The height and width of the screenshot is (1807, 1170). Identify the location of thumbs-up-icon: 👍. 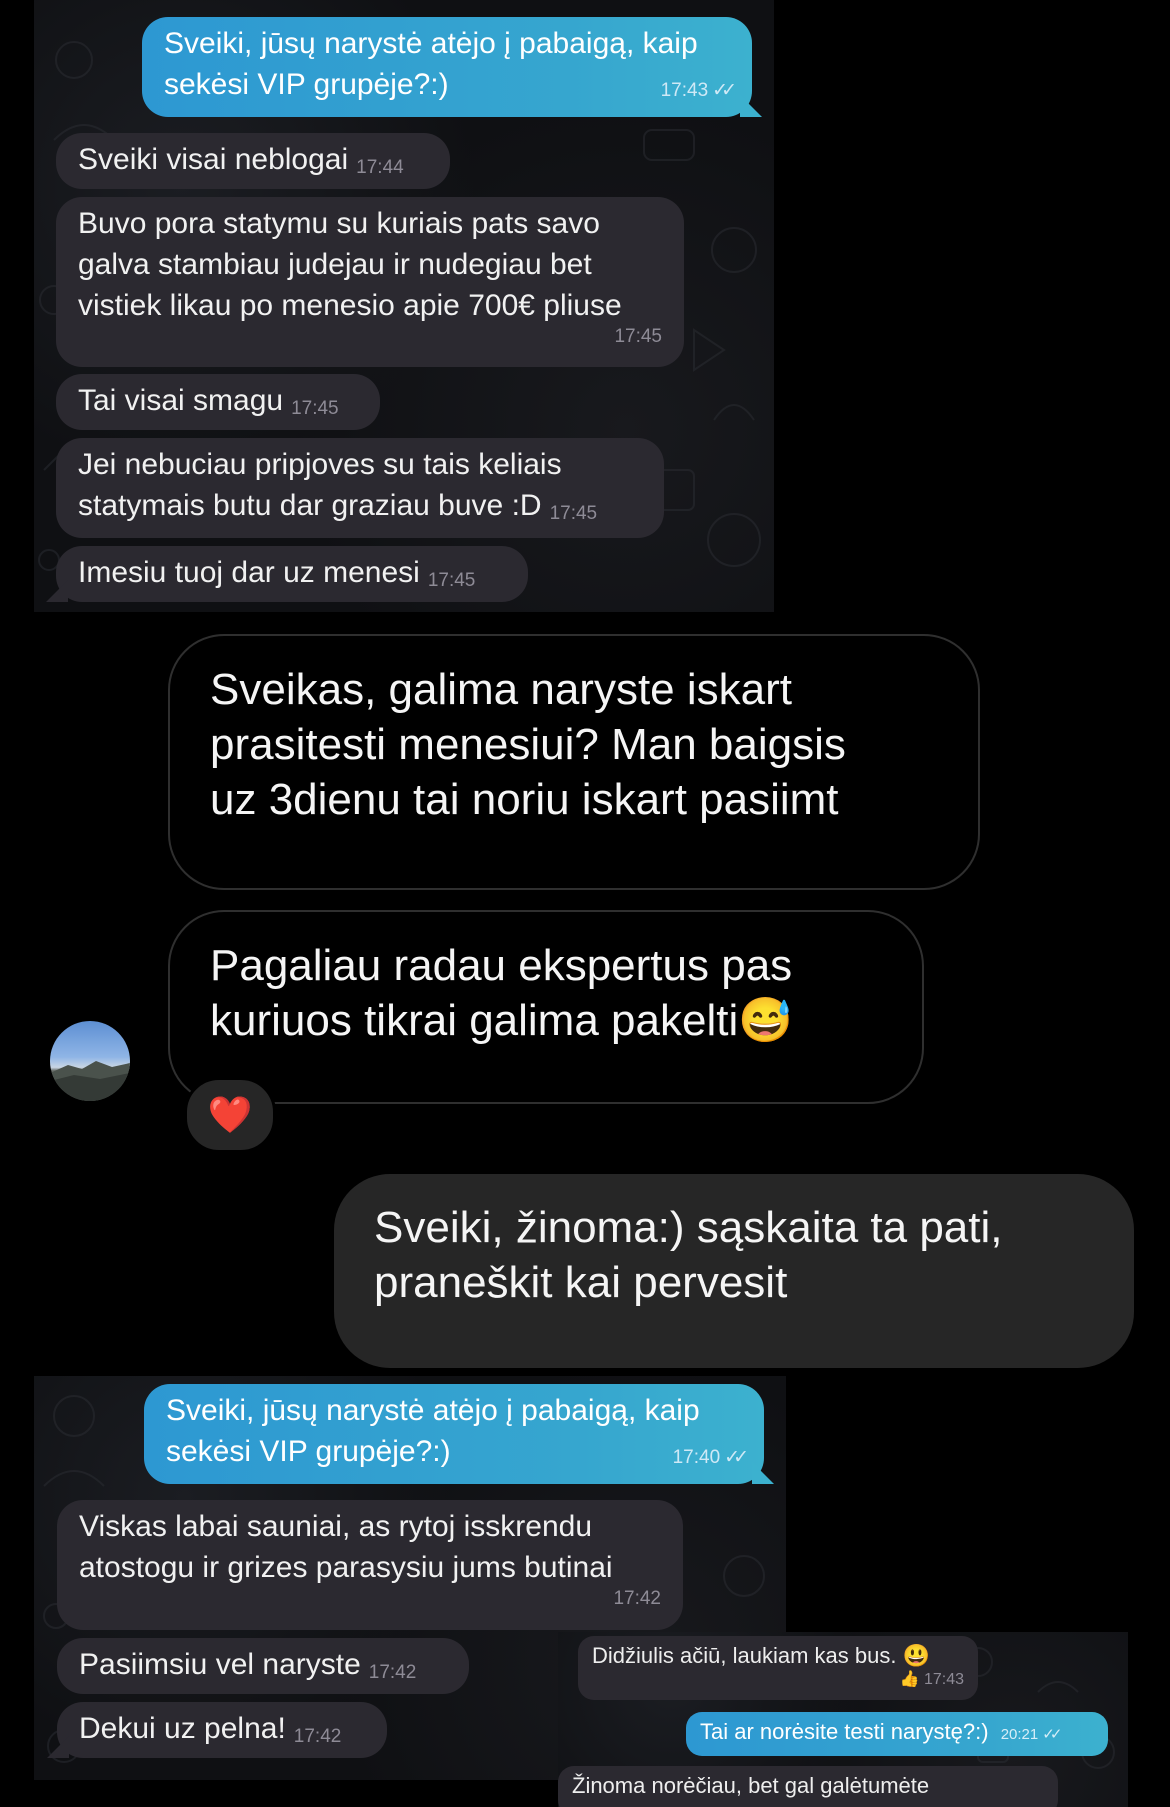
(910, 1679).